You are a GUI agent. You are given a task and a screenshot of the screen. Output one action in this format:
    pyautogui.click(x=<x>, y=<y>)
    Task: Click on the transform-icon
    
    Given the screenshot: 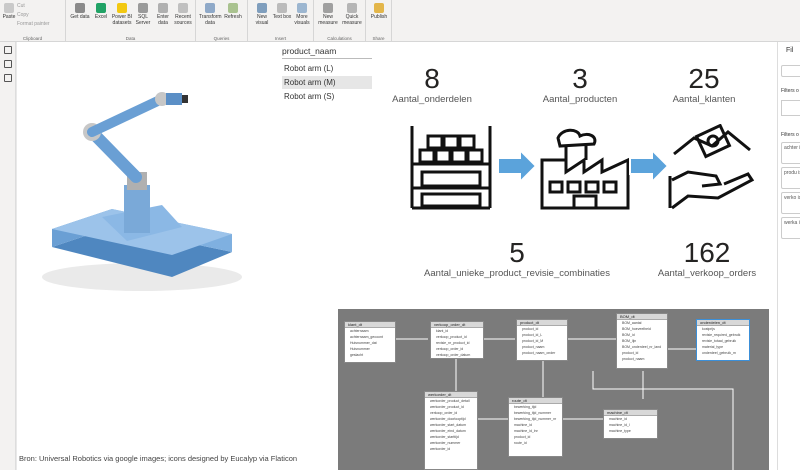 What is the action you would take?
    pyautogui.click(x=210, y=8)
    